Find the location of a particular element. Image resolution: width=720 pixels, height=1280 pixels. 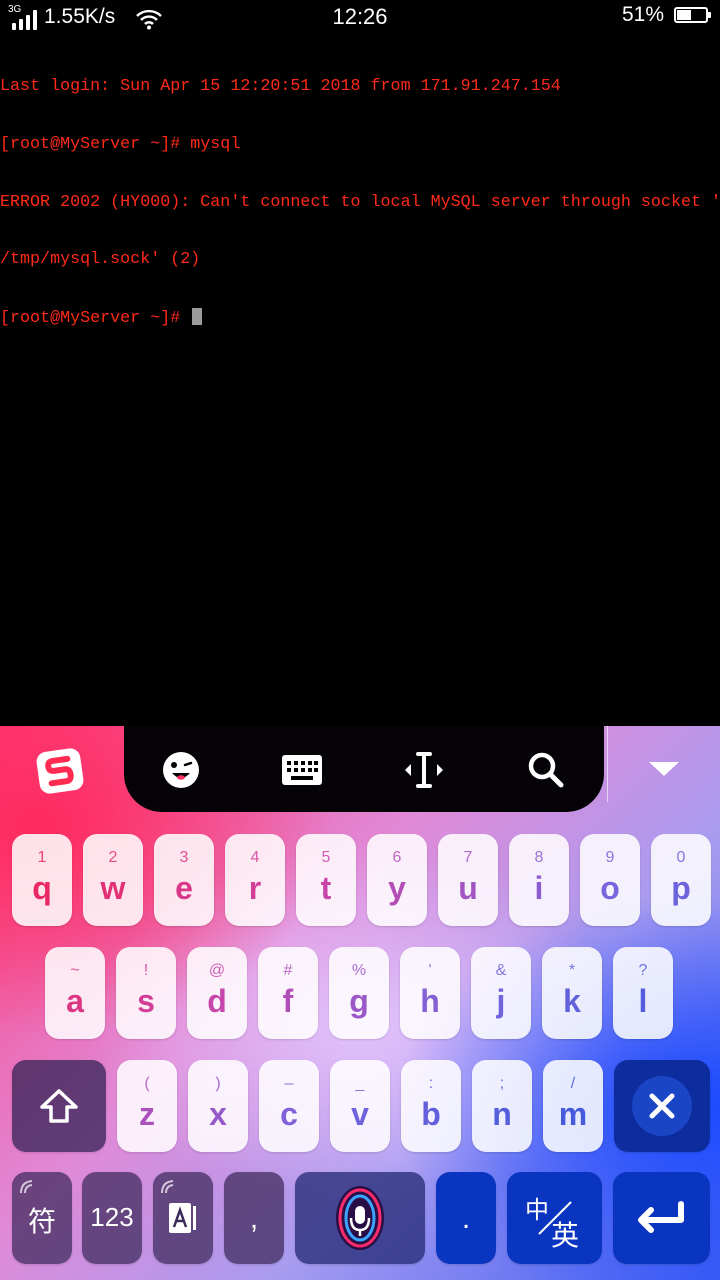

clipboard-key is located at coordinates (183, 1218).